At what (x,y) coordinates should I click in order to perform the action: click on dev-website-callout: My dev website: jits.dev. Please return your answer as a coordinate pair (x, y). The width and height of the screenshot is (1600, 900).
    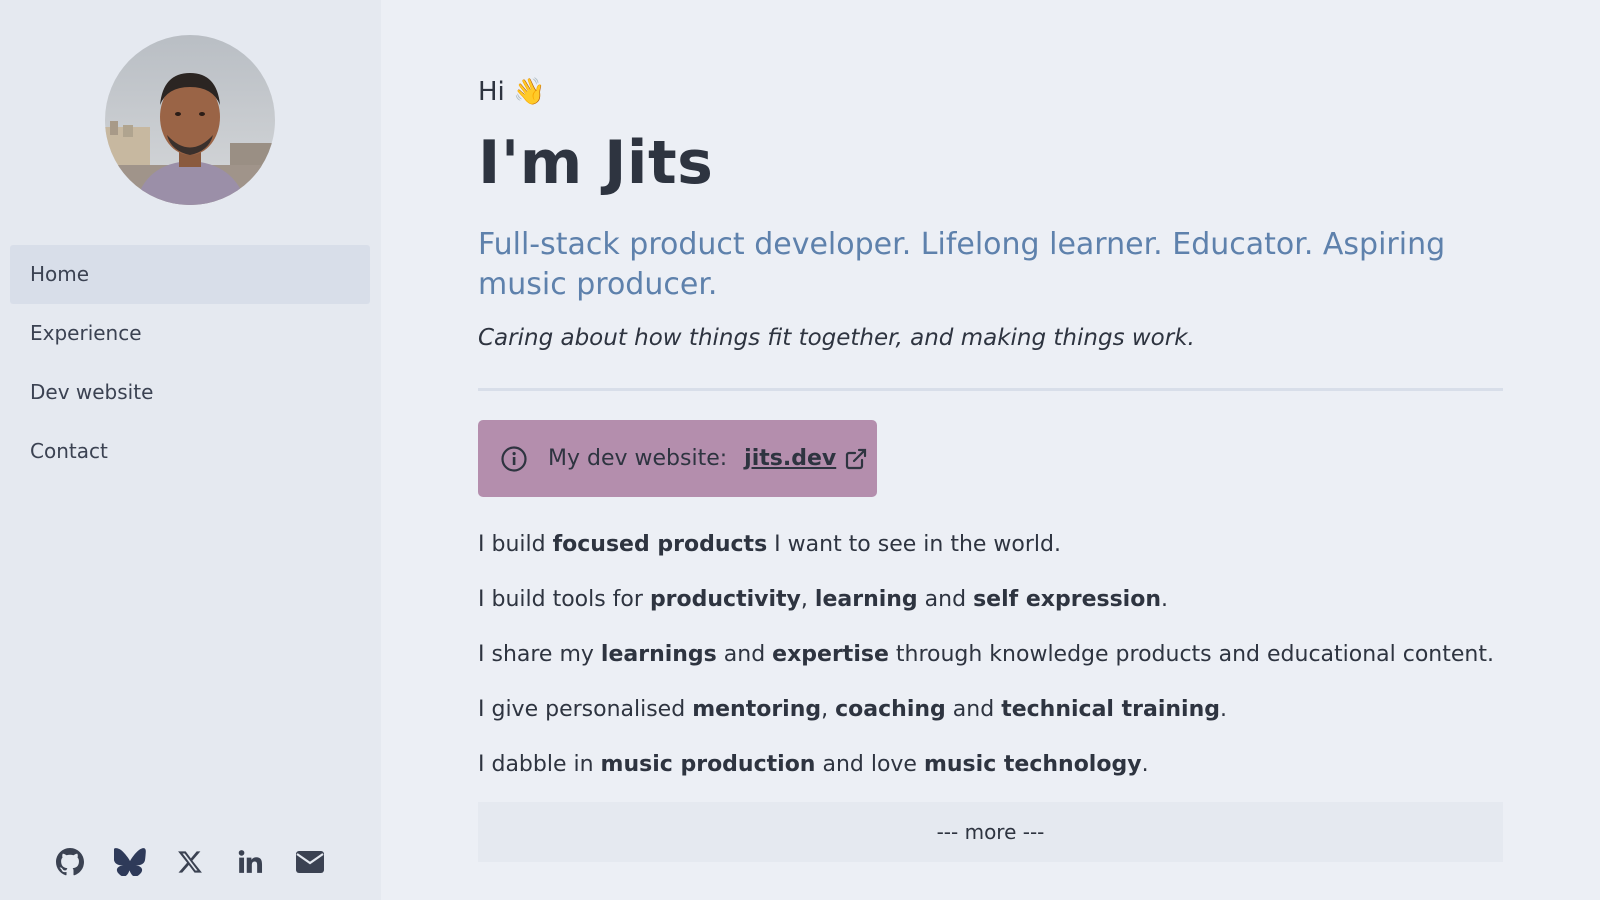
    Looking at the image, I should click on (677, 458).